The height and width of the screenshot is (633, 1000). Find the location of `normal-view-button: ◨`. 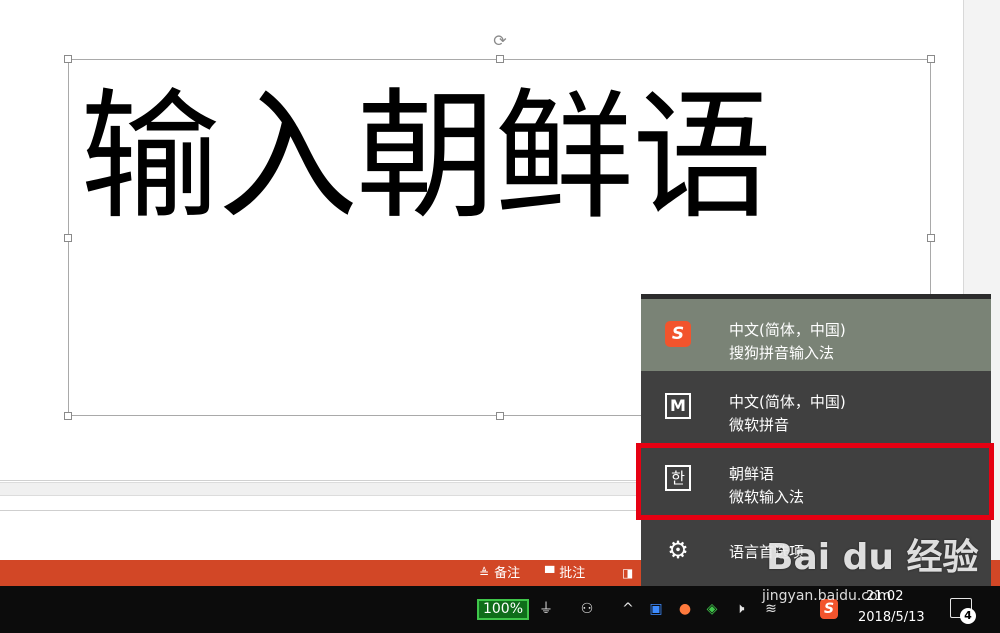

normal-view-button: ◨ is located at coordinates (630, 573).